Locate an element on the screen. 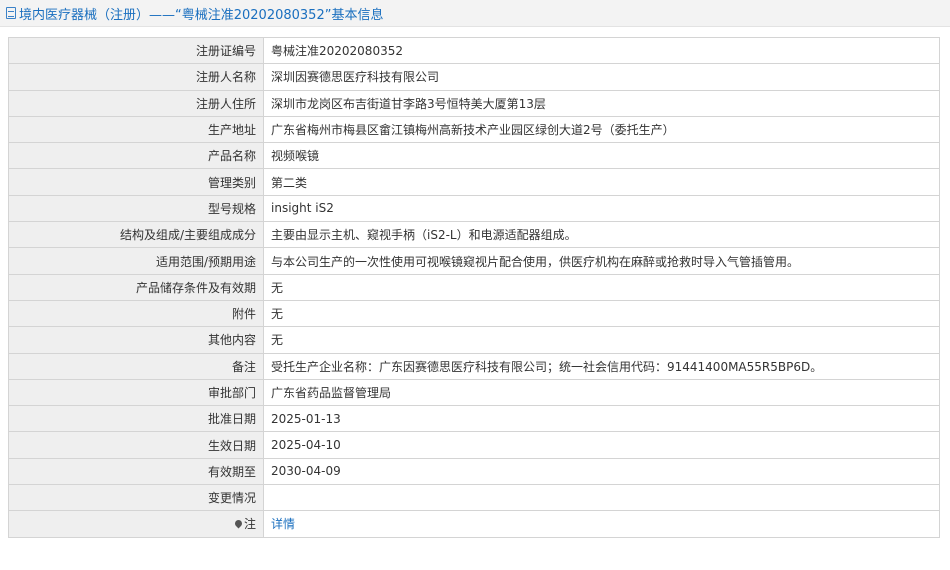 This screenshot has width=950, height=570. field-label: 生产地址 is located at coordinates (136, 129).